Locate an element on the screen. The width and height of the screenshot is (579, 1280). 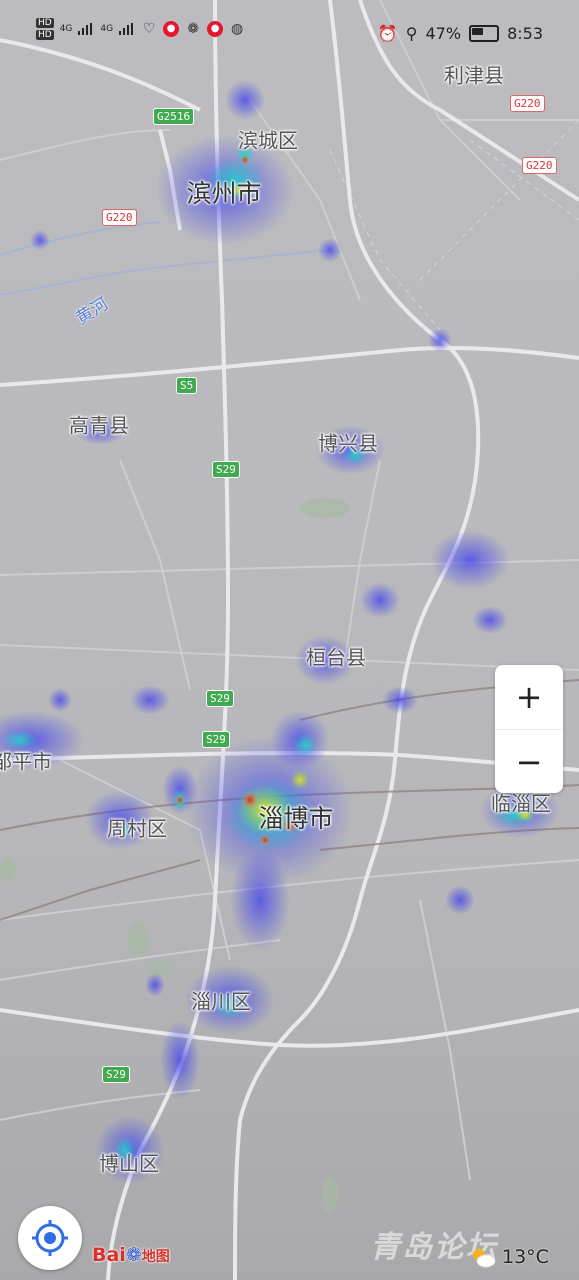
place-label-zichuan: 淄川区 is located at coordinates (221, 1000).